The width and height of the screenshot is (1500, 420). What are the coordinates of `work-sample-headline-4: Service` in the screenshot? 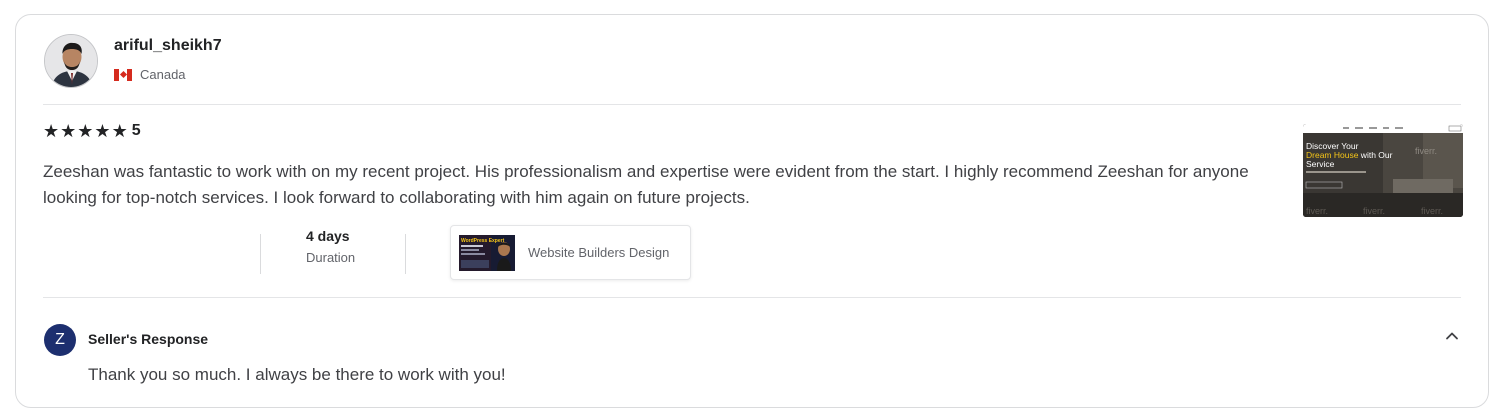 It's located at (1320, 164).